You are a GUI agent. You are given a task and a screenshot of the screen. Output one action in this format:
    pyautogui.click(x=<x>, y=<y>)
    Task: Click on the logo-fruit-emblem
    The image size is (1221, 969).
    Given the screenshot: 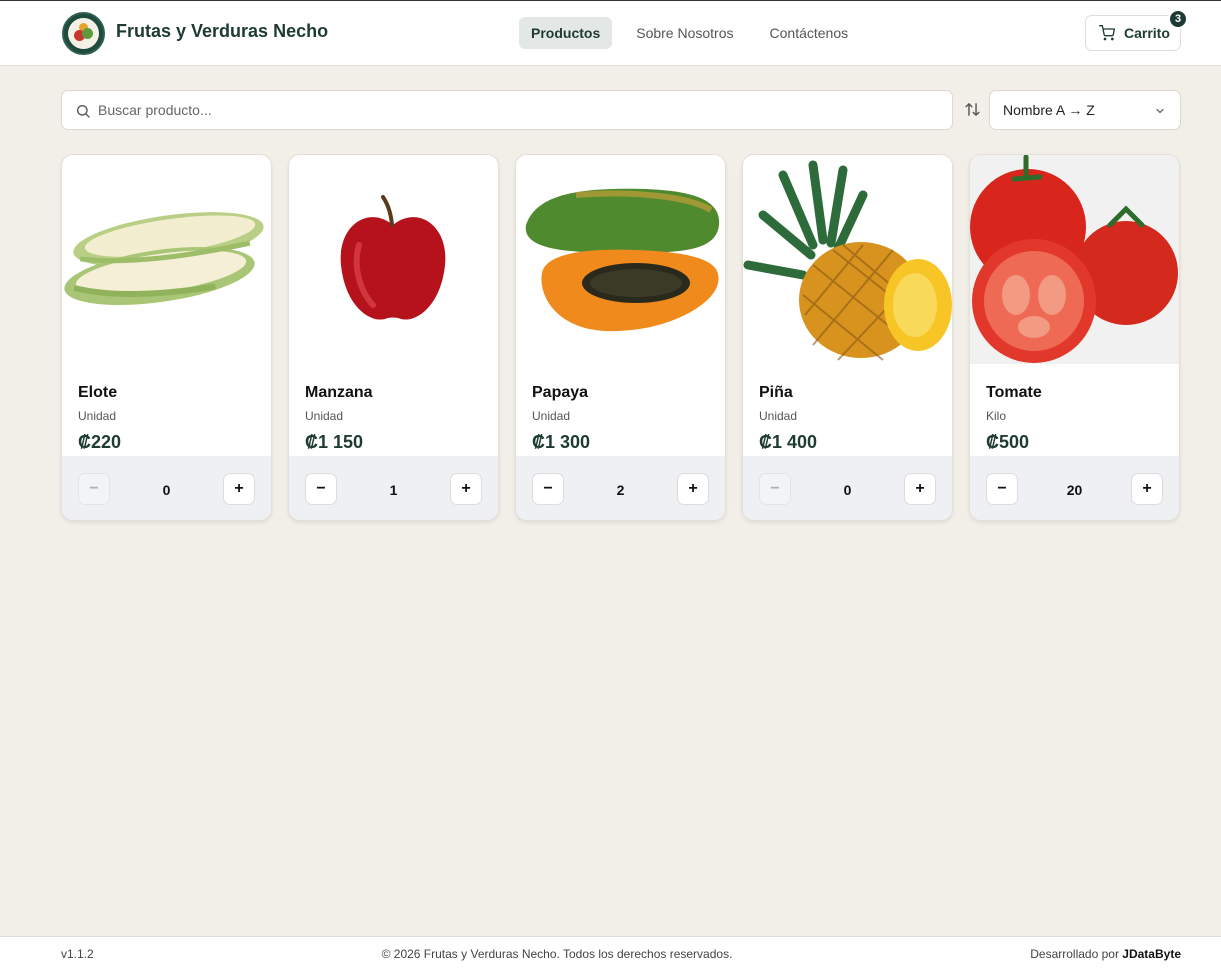 What is the action you would take?
    pyautogui.click(x=83, y=33)
    